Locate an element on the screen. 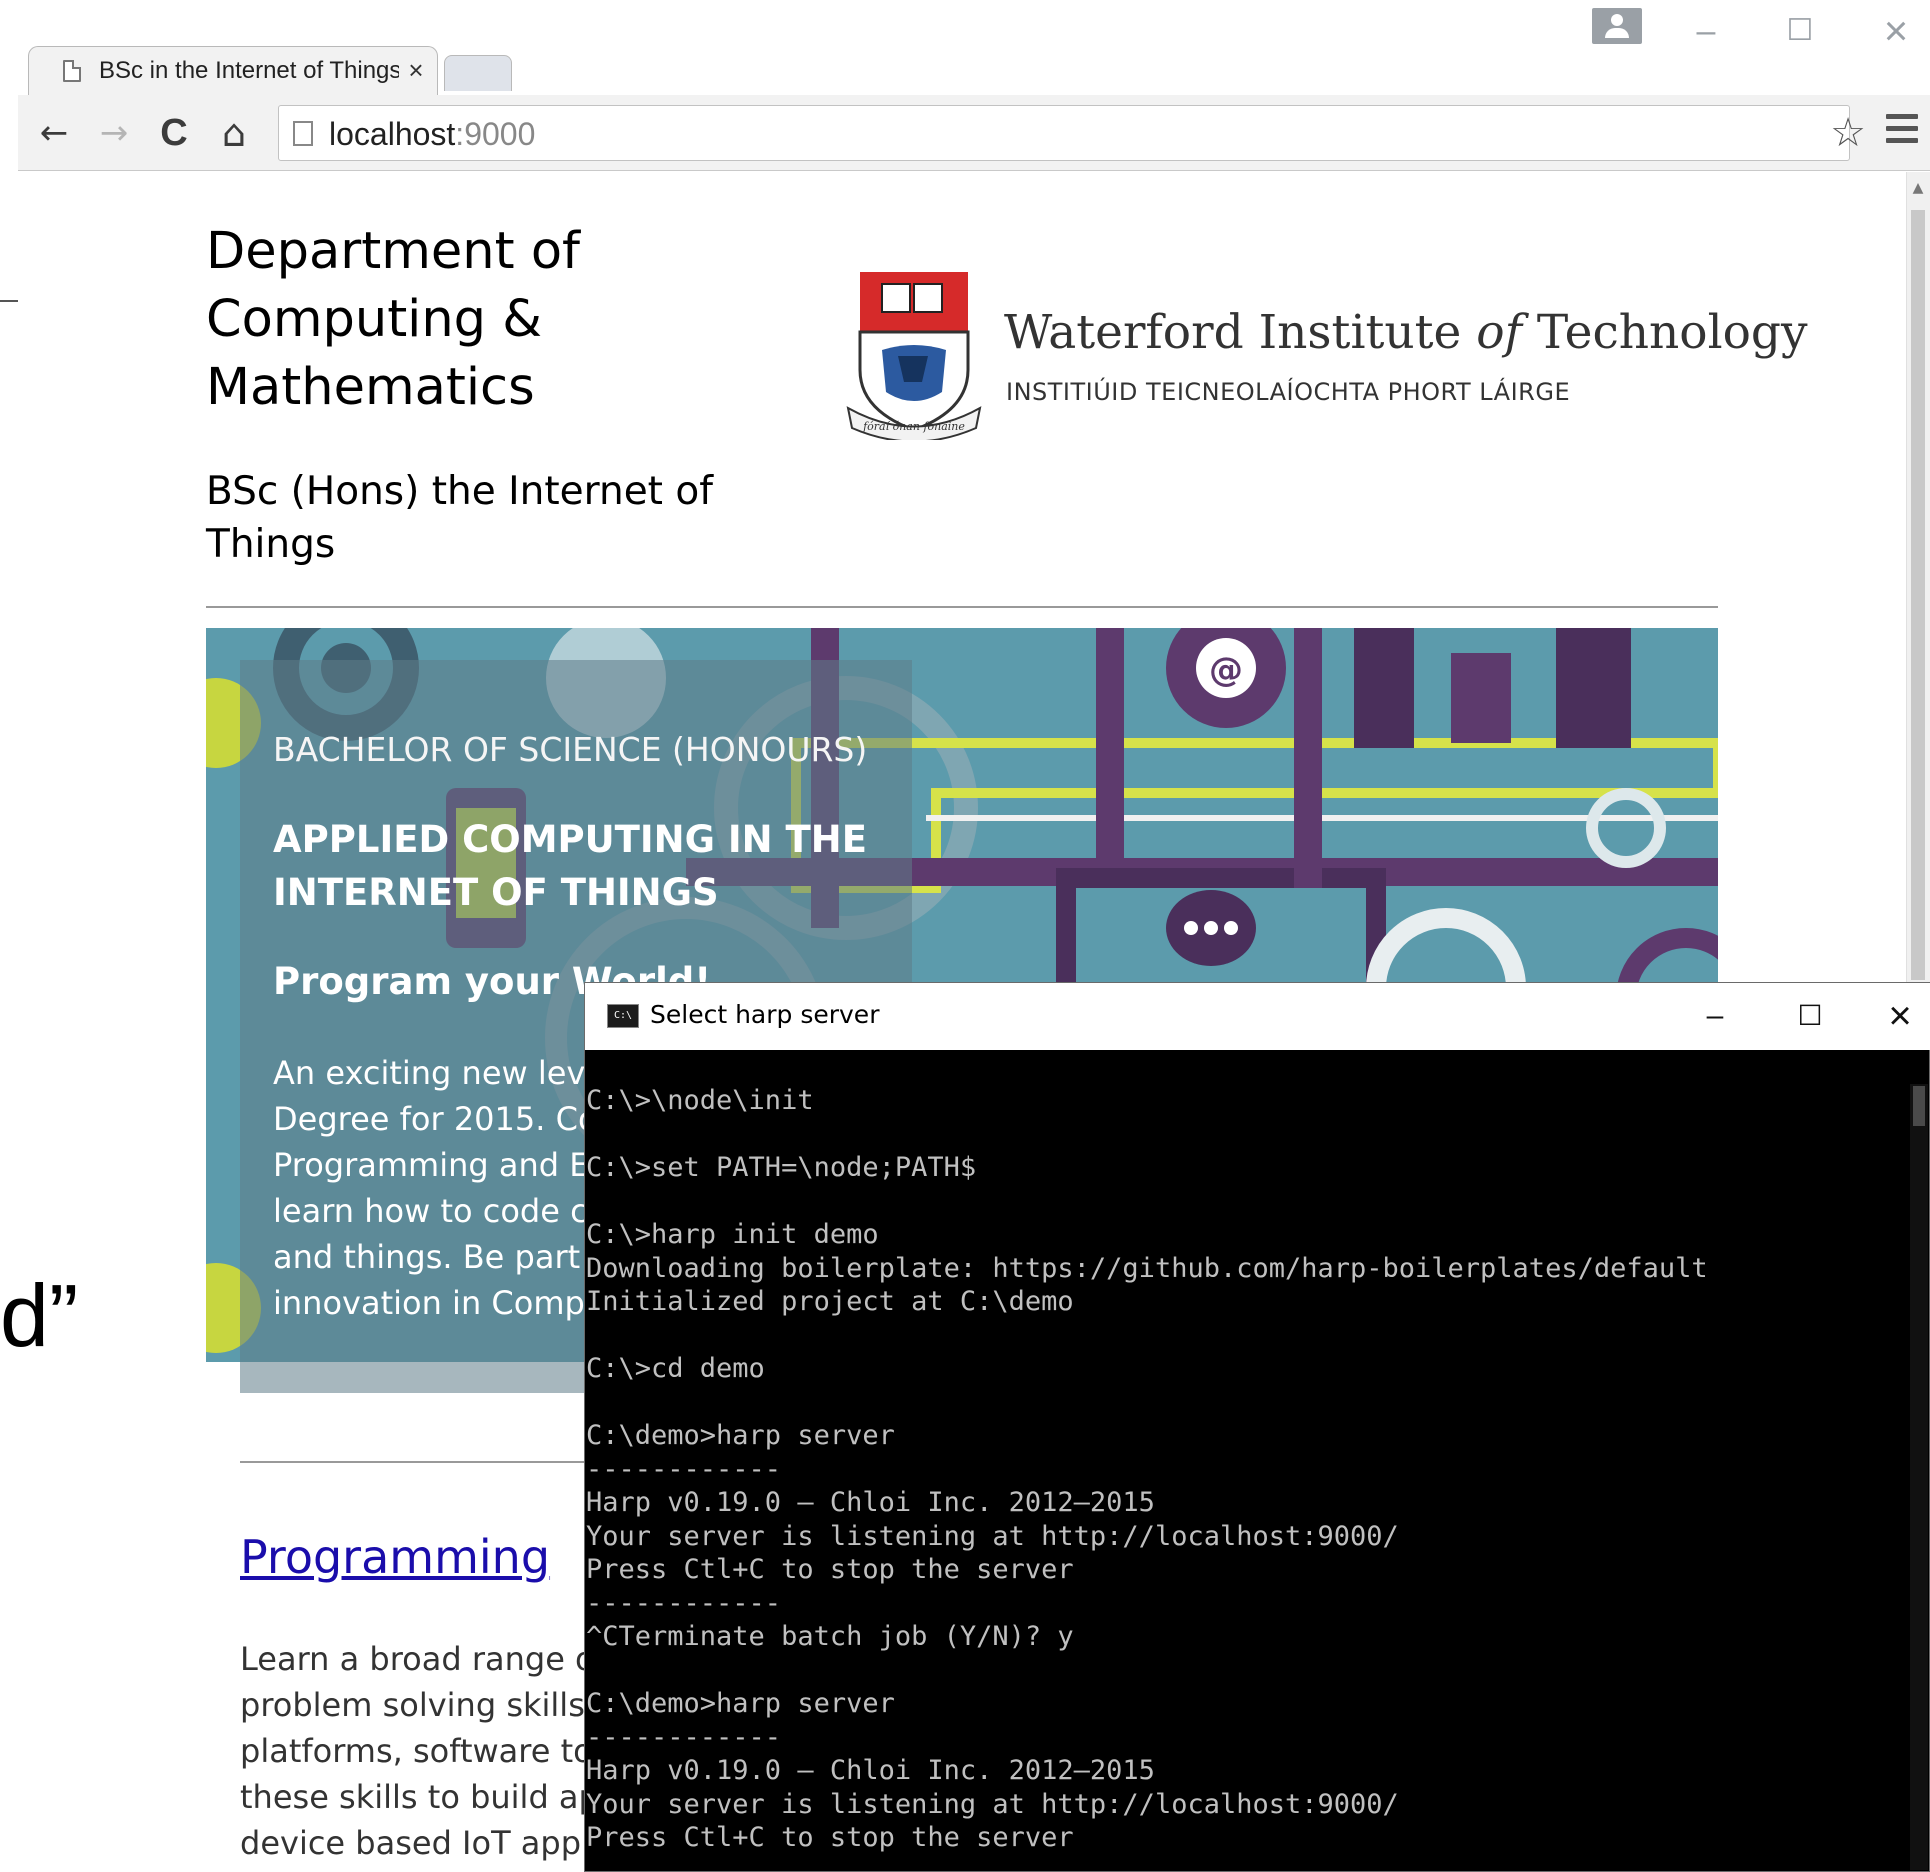 The height and width of the screenshot is (1872, 1930). forward-icon: → is located at coordinates (114, 133).